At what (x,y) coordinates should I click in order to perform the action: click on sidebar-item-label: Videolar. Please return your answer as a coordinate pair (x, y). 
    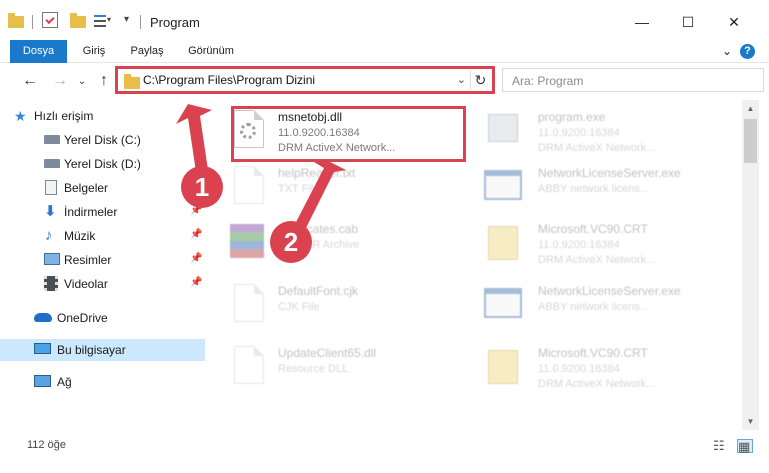
    Looking at the image, I should click on (86, 284).